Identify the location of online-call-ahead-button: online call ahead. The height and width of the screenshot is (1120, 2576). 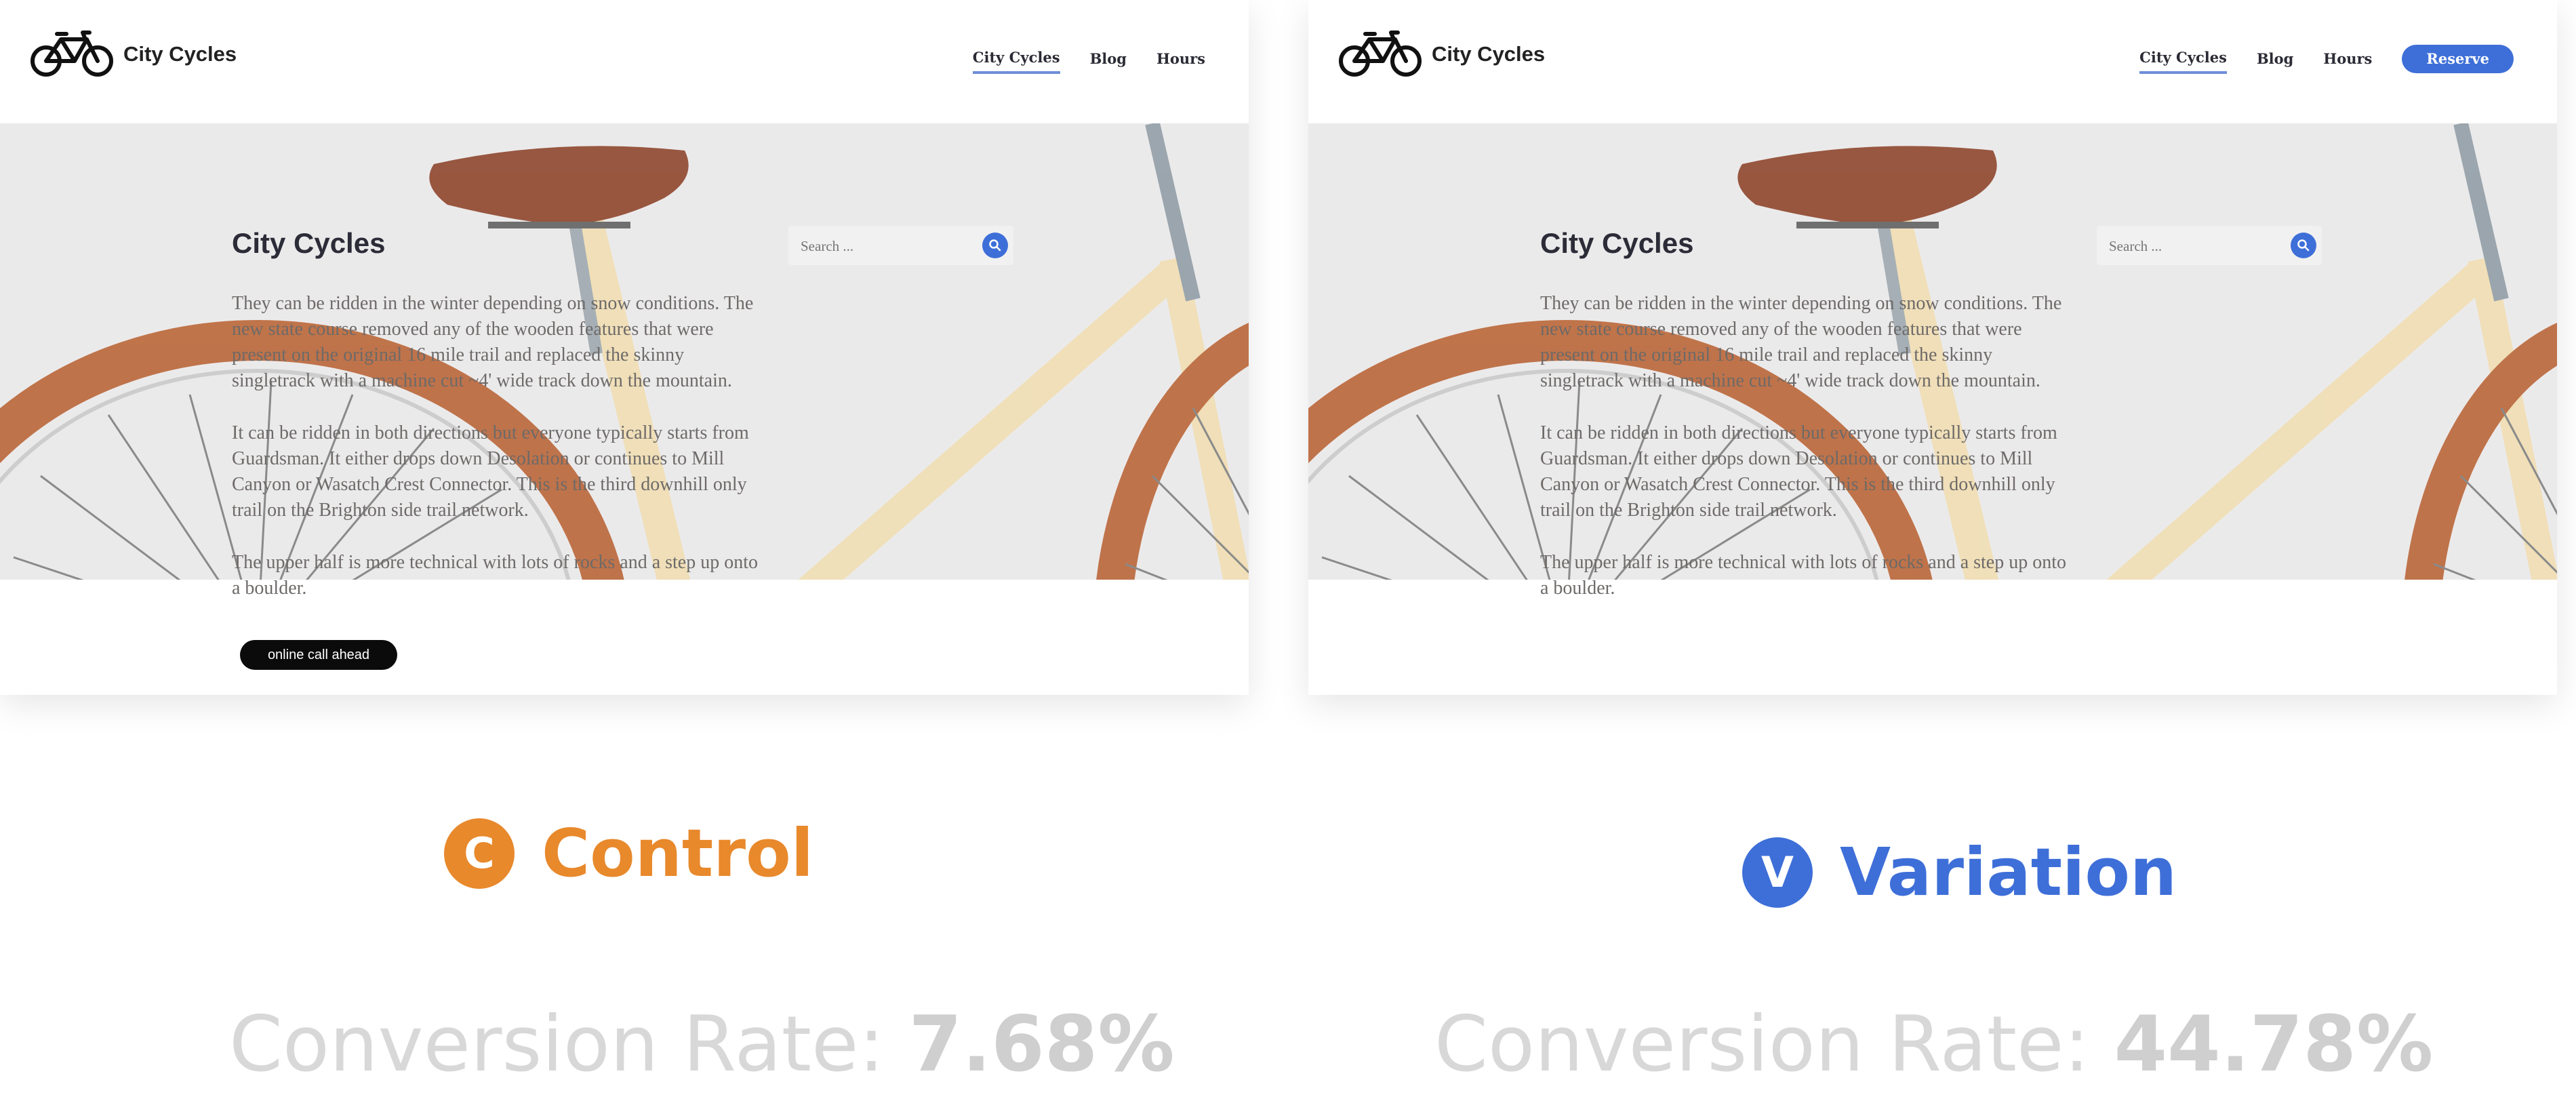
(318, 655).